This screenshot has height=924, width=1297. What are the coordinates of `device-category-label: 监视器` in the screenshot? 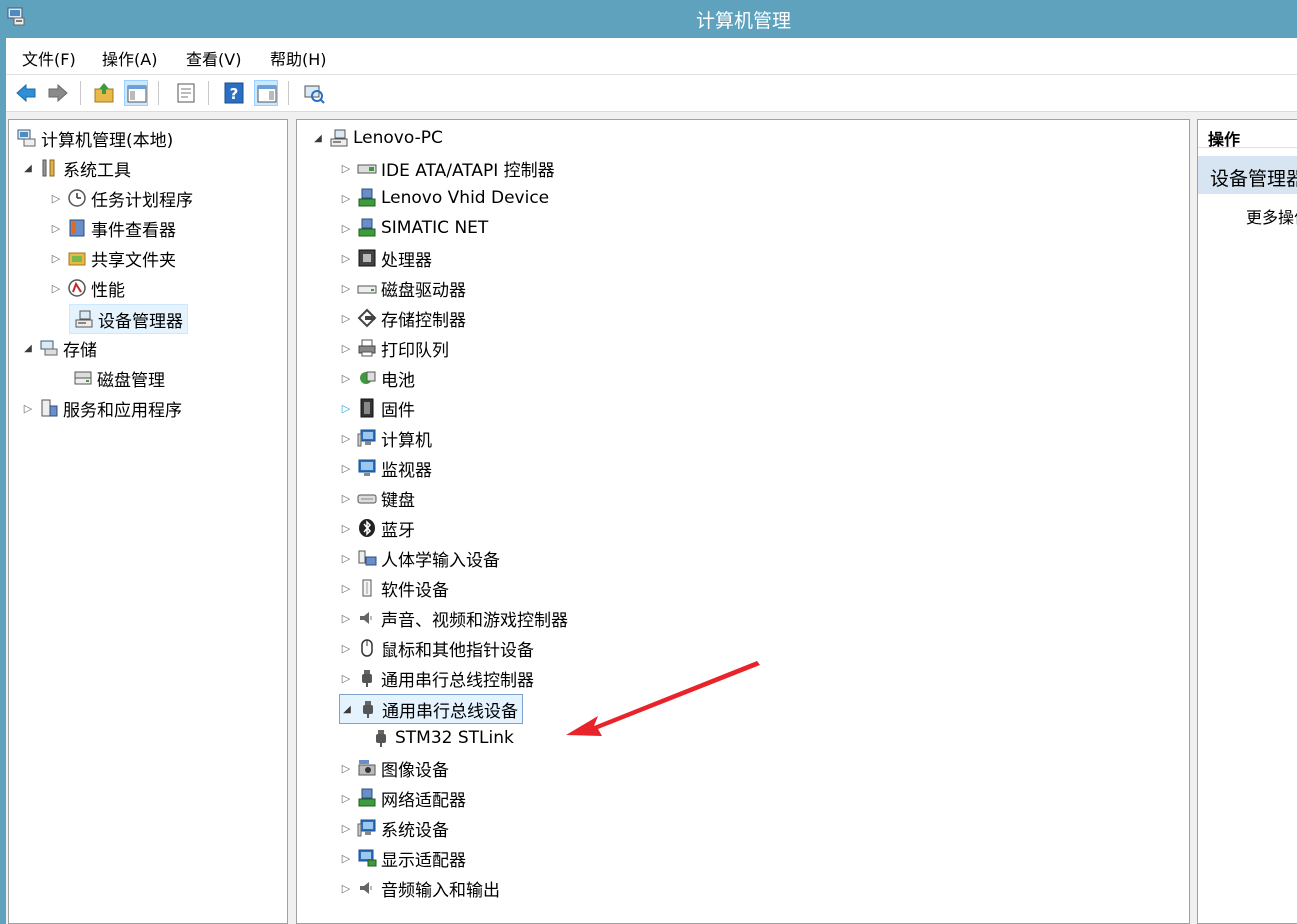 It's located at (406, 470).